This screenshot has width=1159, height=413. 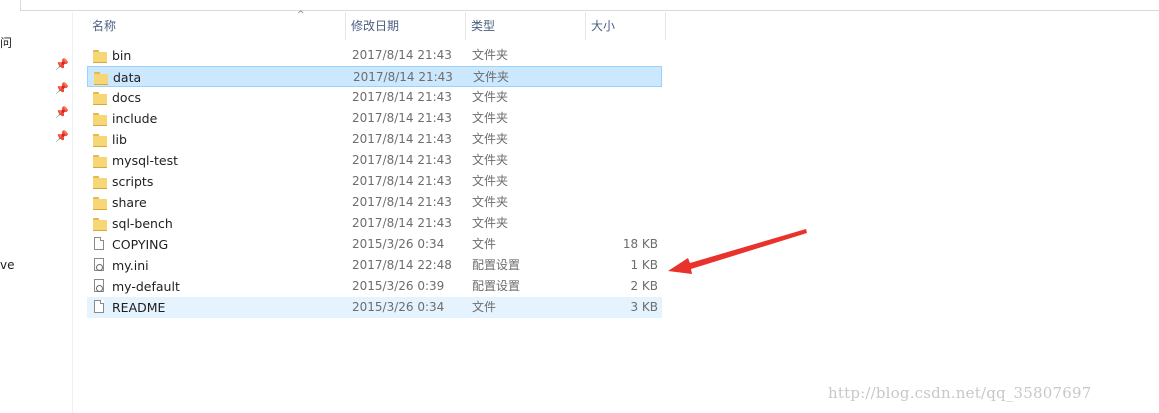 What do you see at coordinates (135, 118) in the screenshot?
I see `file-name: include` at bounding box center [135, 118].